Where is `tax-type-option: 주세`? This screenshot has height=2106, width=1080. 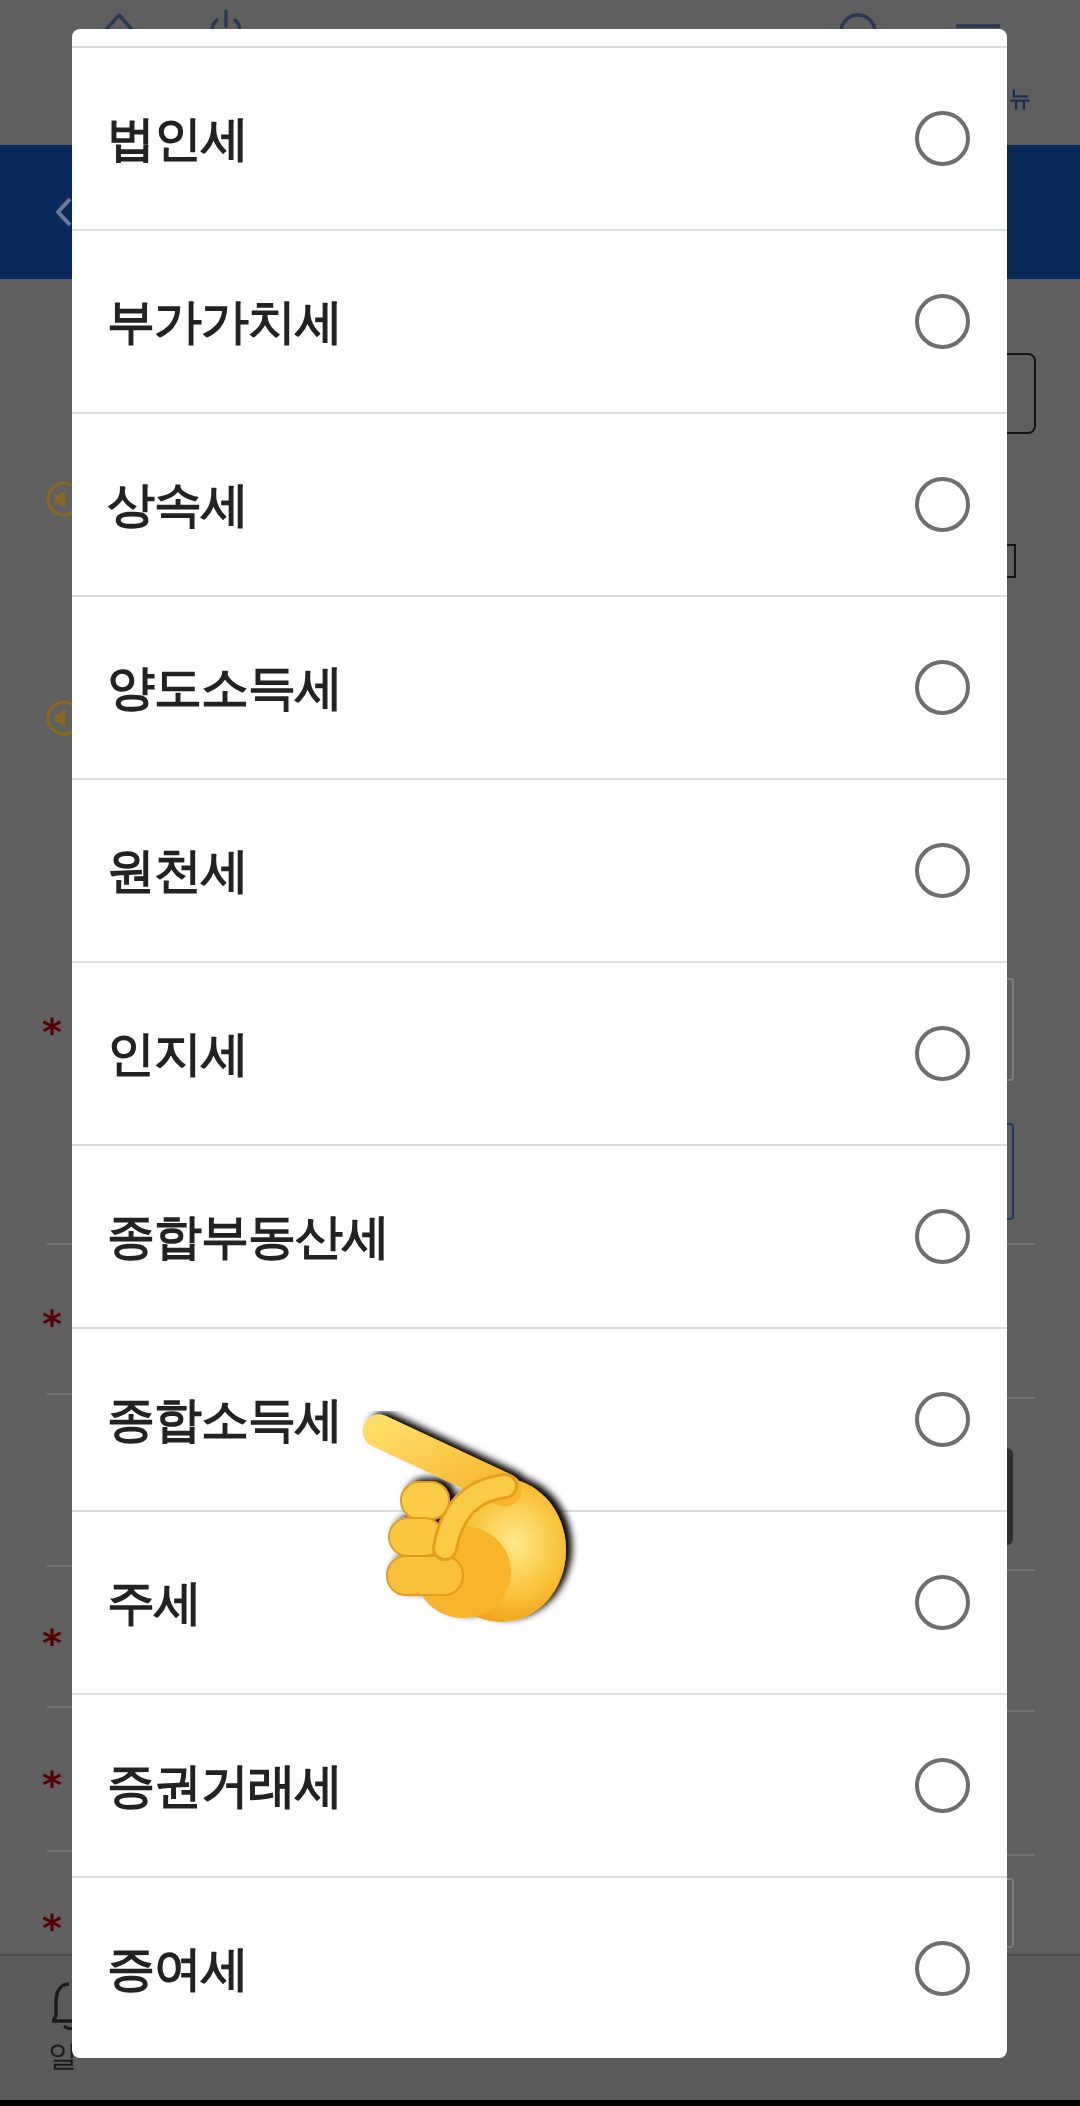
tax-type-option: 주세 is located at coordinates (539, 1601).